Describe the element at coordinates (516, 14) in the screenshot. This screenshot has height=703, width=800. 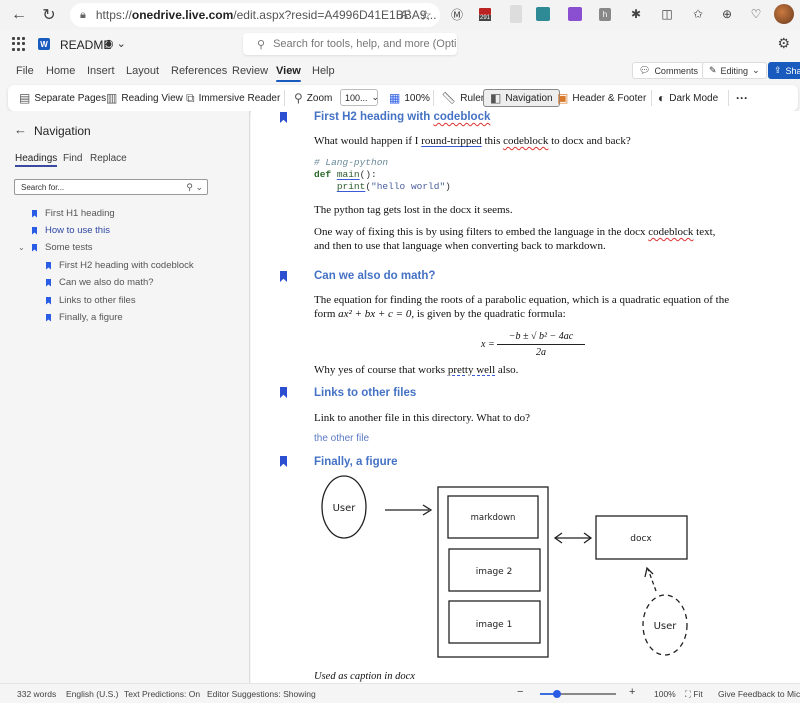
I see `extension-icon-doc` at that location.